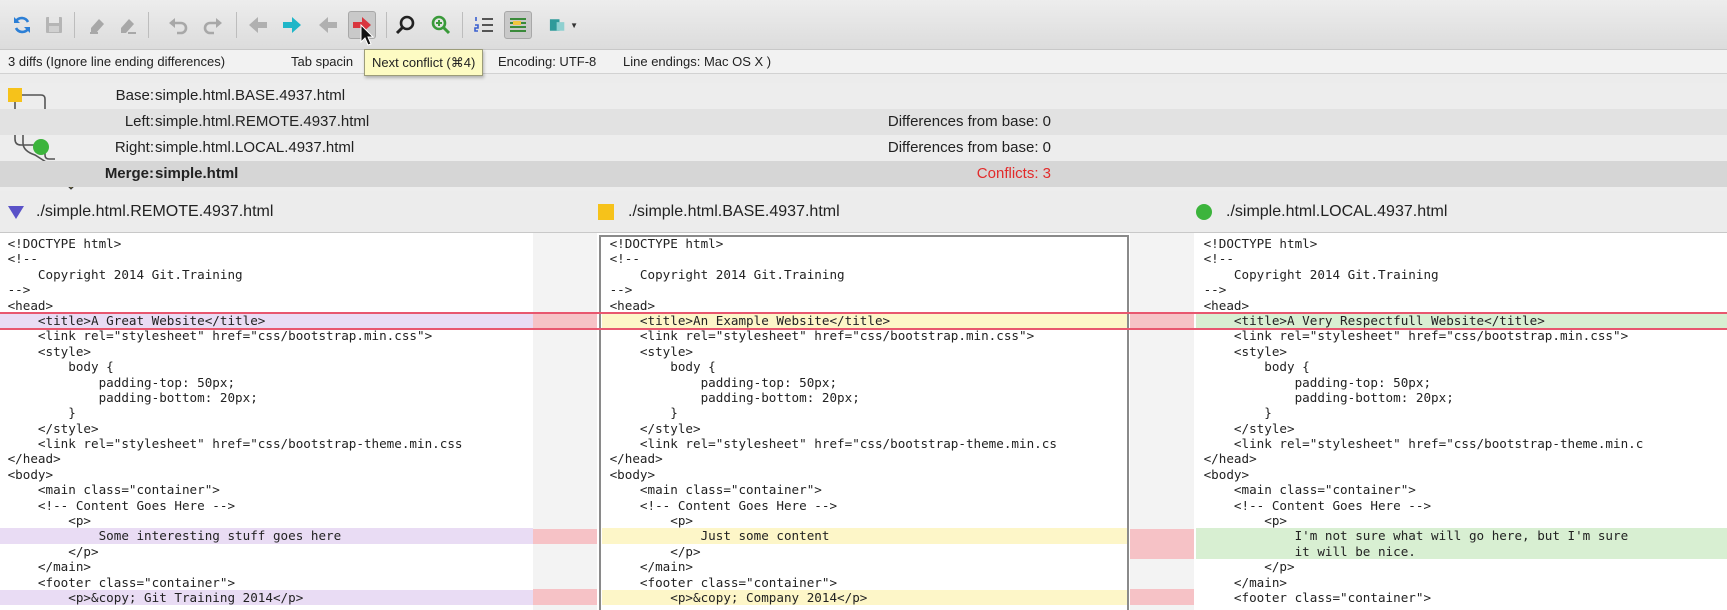 This screenshot has width=1727, height=610. Describe the element at coordinates (266, 320) in the screenshot. I see `code-line: <title>A Great Website</title>` at that location.